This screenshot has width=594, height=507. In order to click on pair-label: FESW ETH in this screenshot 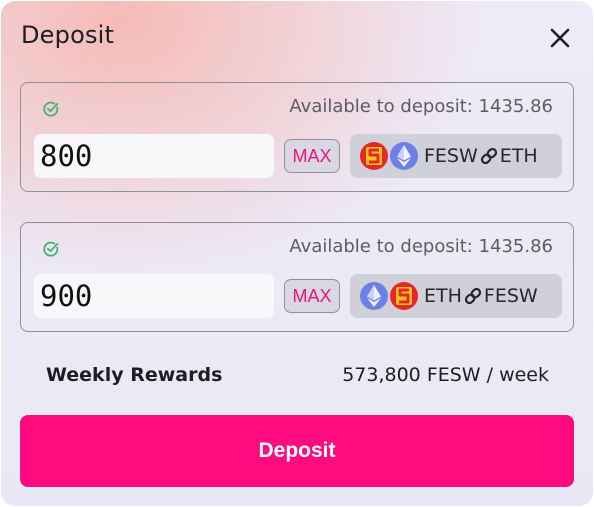, I will do `click(481, 156)`.